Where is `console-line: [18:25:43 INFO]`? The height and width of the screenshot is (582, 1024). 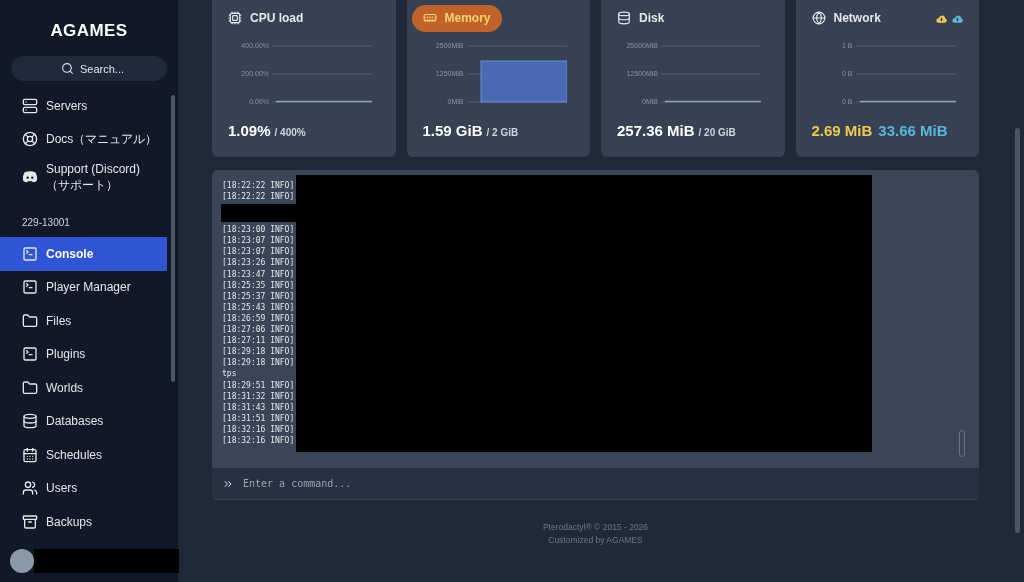 console-line: [18:25:43 INFO] is located at coordinates (259, 307).